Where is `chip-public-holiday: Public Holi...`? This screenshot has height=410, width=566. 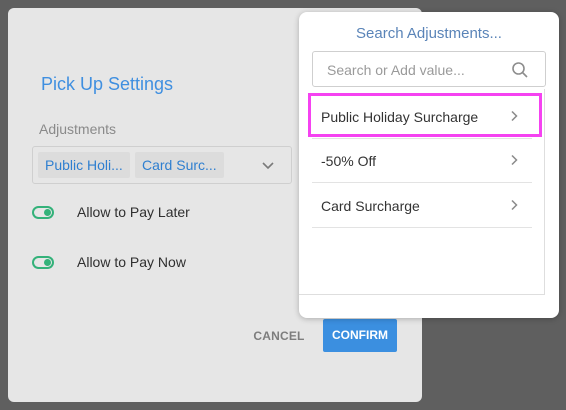 chip-public-holiday: Public Holi... is located at coordinates (84, 165).